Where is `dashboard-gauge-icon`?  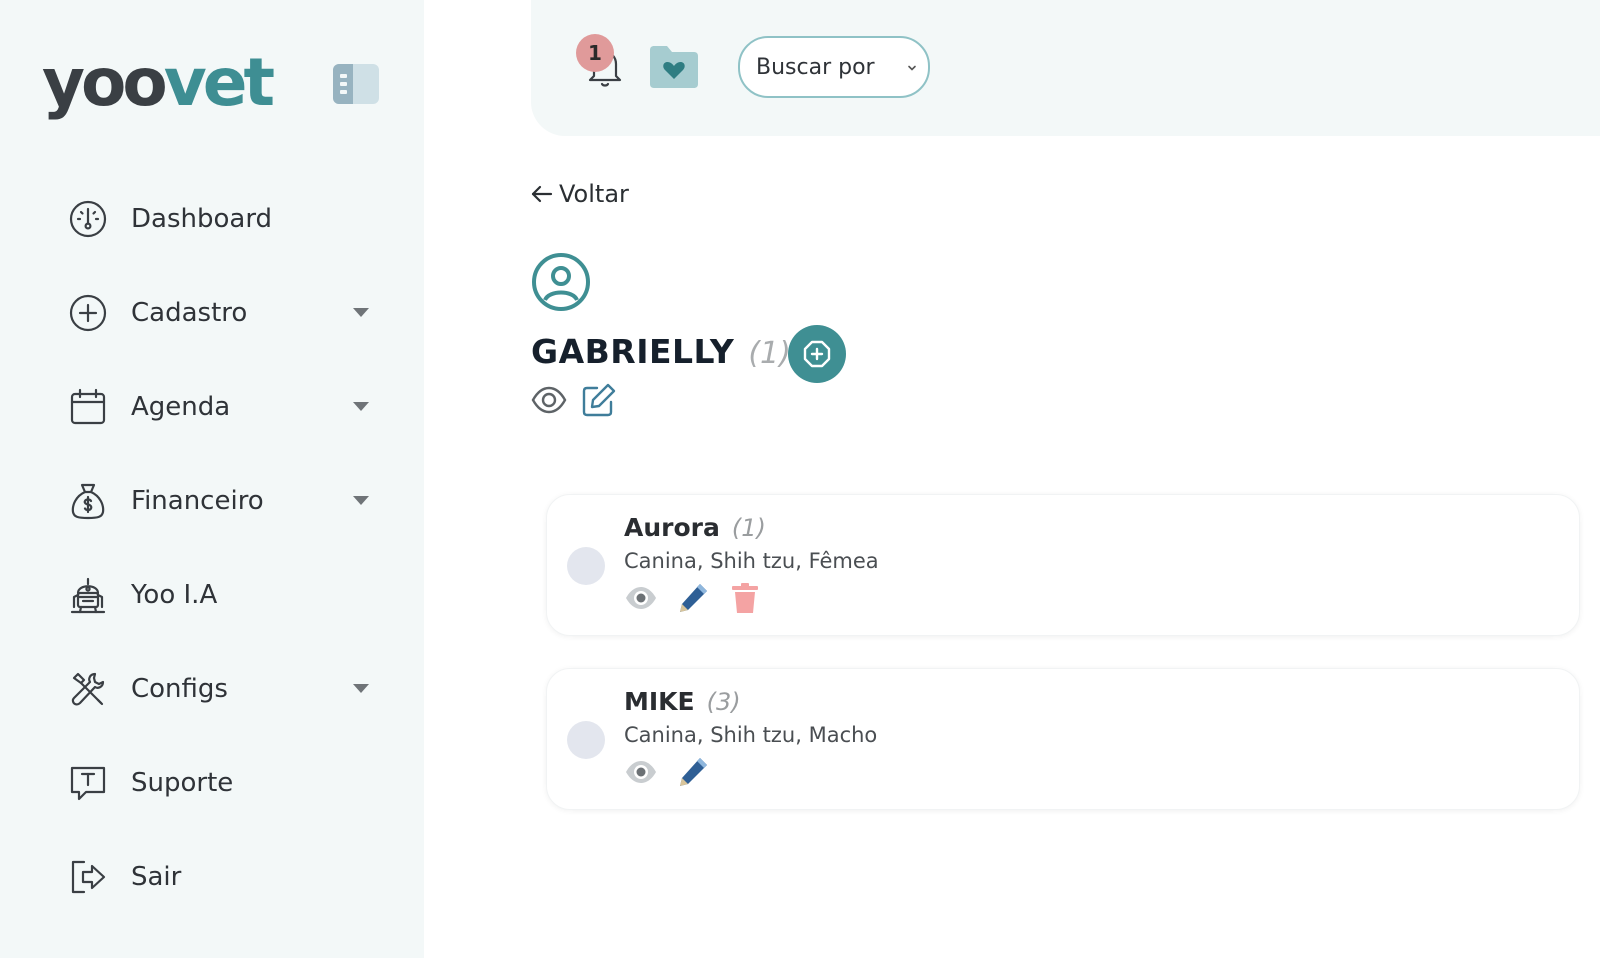
dashboard-gauge-icon is located at coordinates (88, 219).